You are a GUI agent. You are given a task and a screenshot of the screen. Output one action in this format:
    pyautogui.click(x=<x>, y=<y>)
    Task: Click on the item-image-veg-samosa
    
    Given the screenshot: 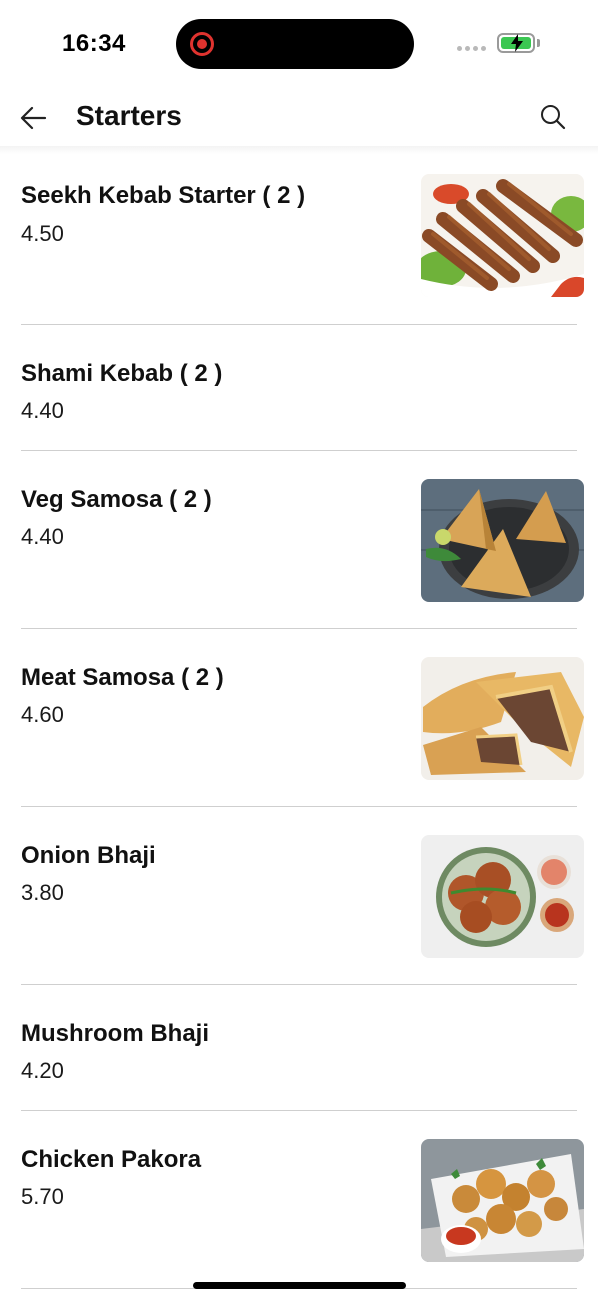 What is the action you would take?
    pyautogui.click(x=502, y=540)
    